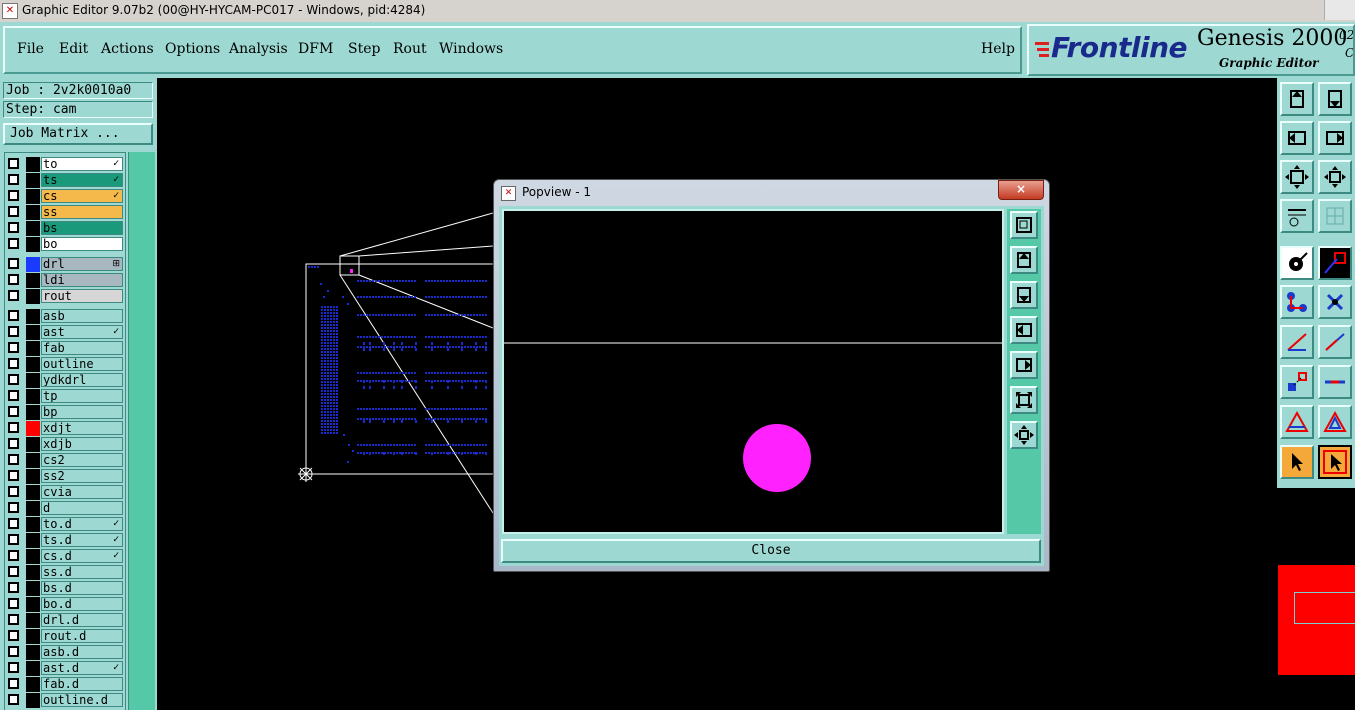 The height and width of the screenshot is (710, 1355). Describe the element at coordinates (82, 316) in the screenshot. I see `layer-name: asb` at that location.